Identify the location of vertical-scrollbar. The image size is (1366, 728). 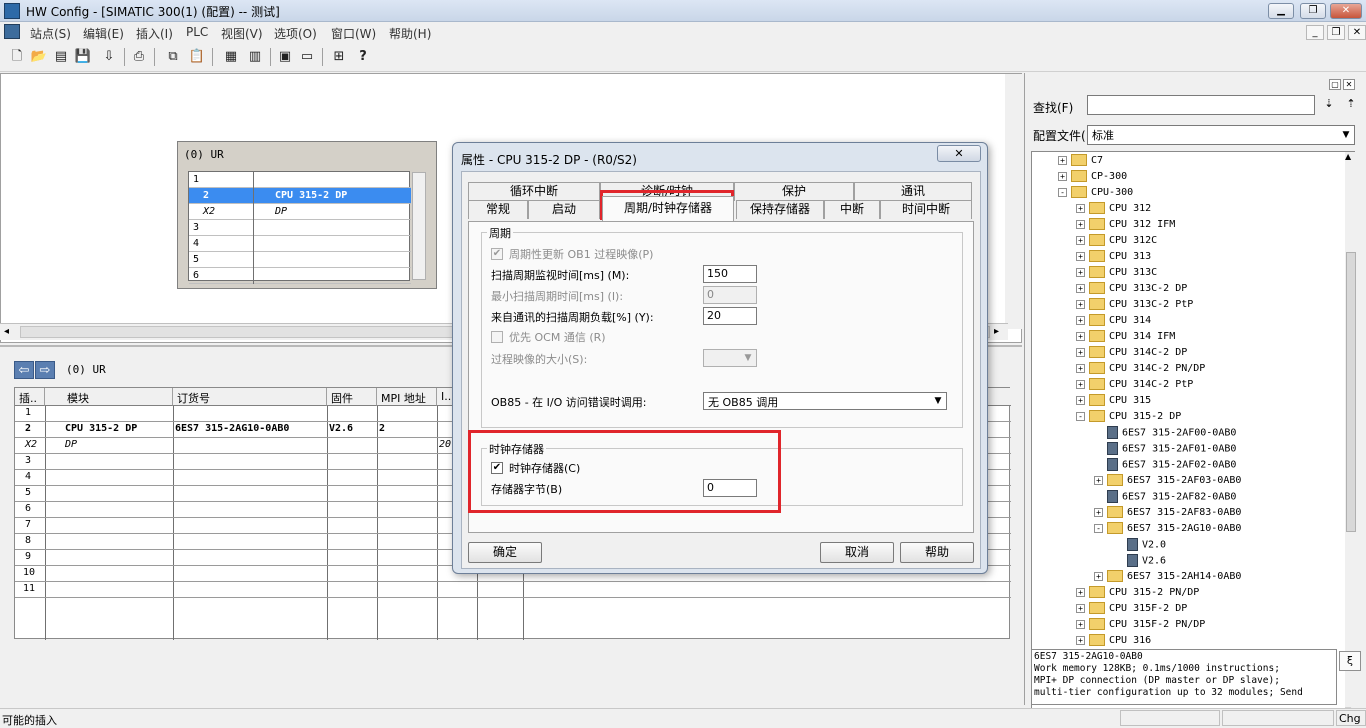
(1013, 201).